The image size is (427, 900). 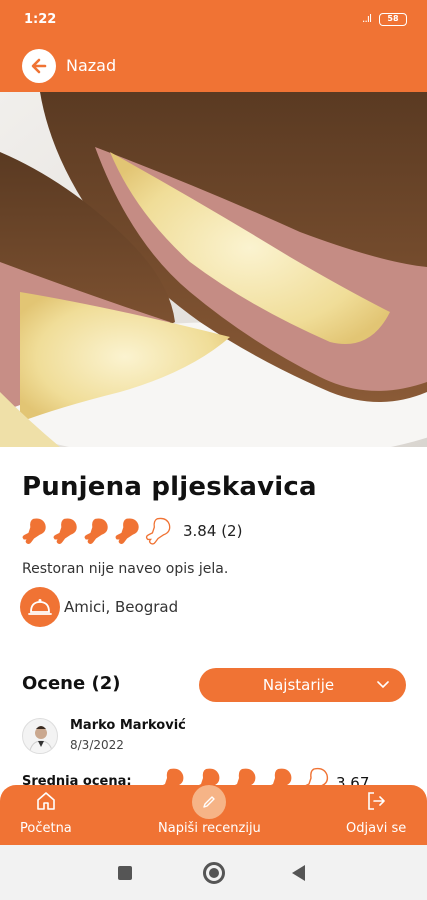 What do you see at coordinates (376, 801) in the screenshot?
I see `logout-icon` at bounding box center [376, 801].